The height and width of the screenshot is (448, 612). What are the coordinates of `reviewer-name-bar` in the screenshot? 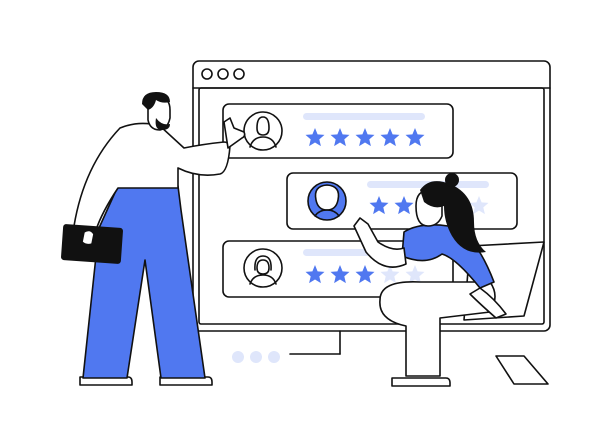 It's located at (364, 116).